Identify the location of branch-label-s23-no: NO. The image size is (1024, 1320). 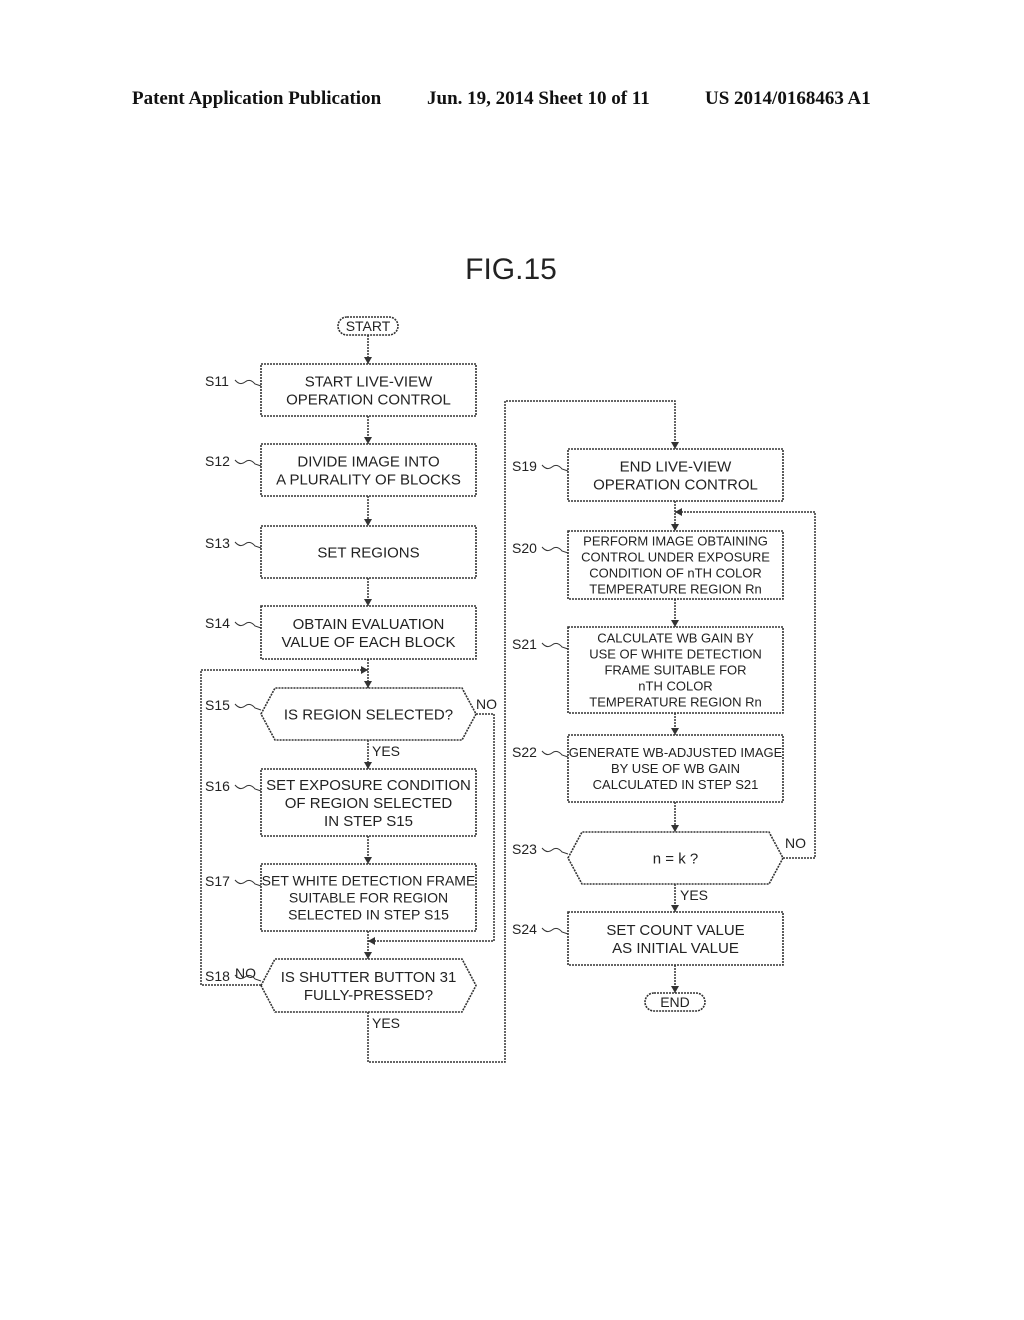
(795, 843).